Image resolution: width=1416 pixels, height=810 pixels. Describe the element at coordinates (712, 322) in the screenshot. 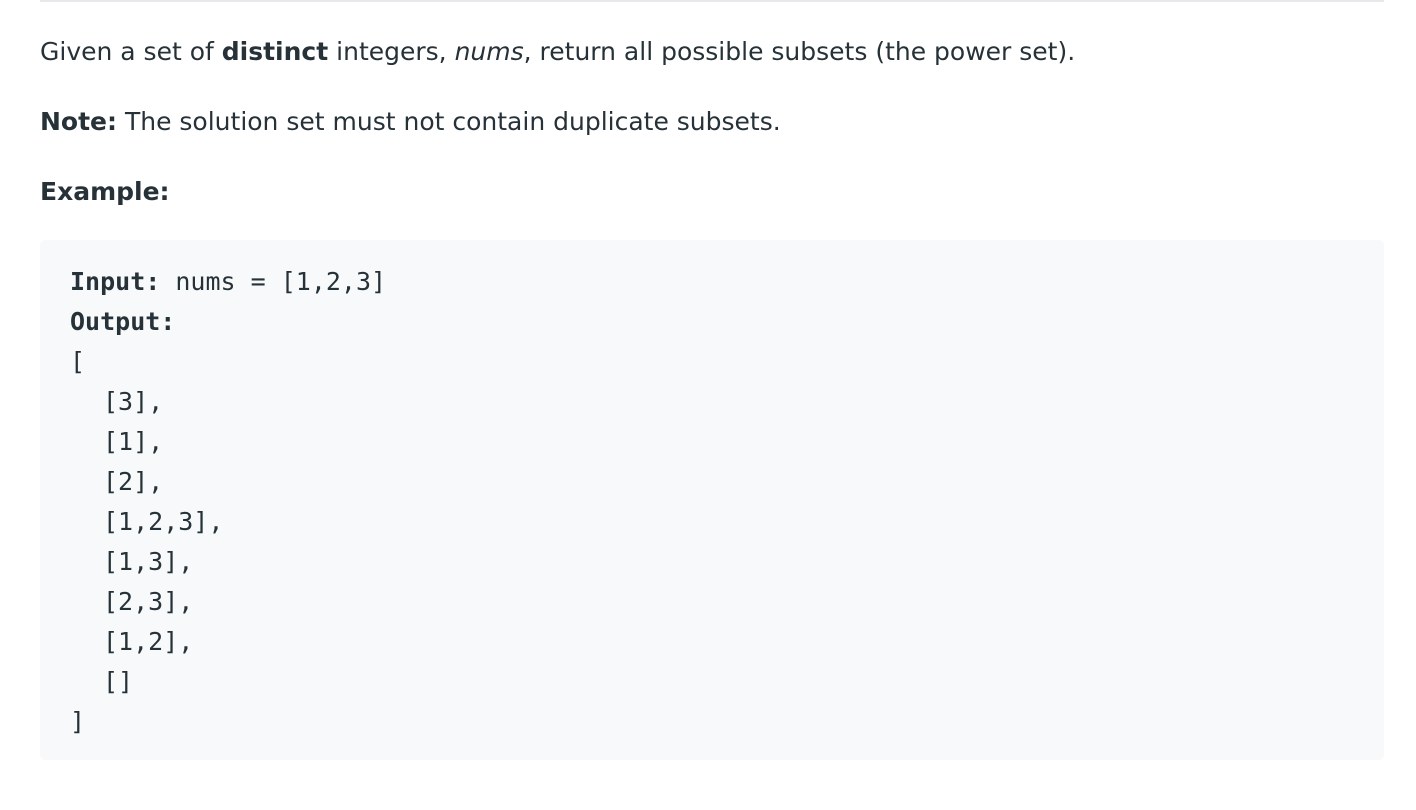

I see `output-label-line: Output:` at that location.